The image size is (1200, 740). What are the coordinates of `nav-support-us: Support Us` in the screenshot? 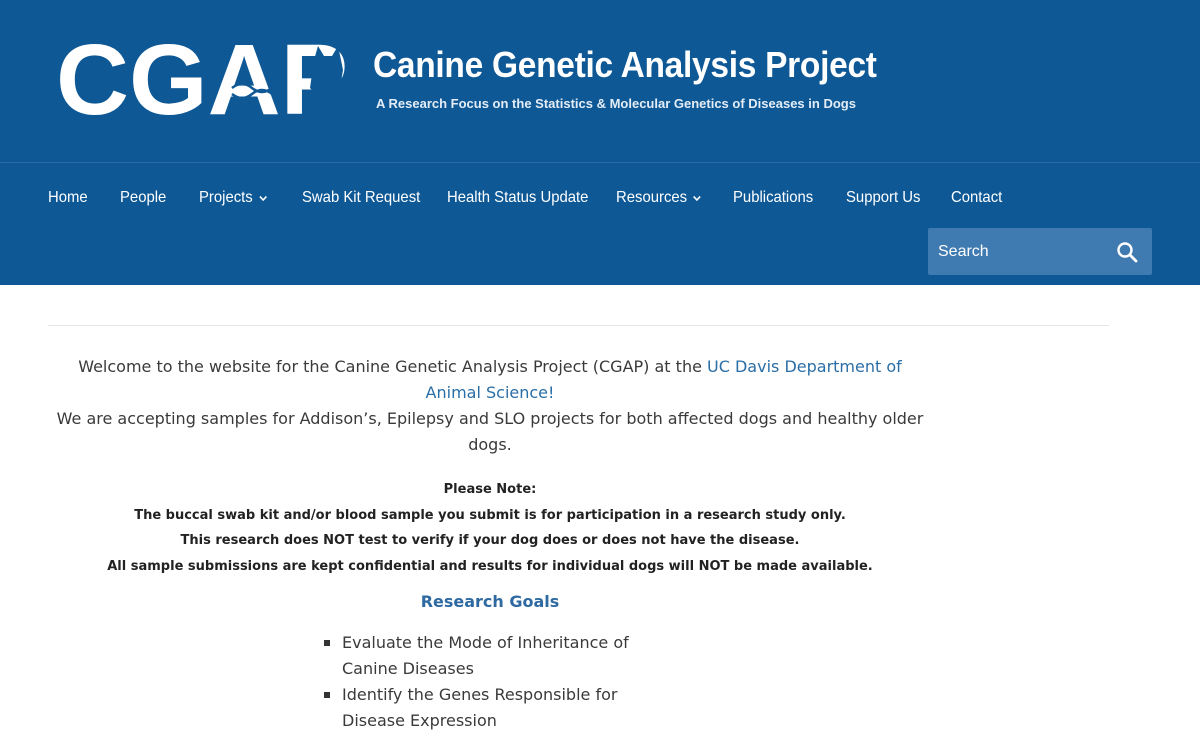 It's located at (895, 198).